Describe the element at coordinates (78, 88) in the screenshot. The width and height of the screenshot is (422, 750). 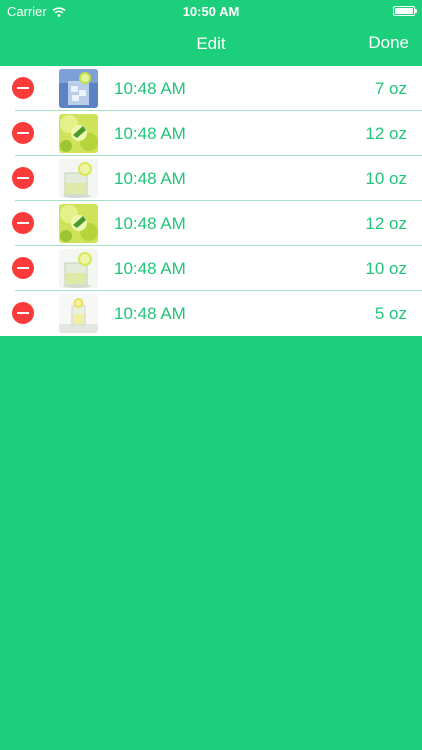
I see `ice-water-drink-image` at that location.